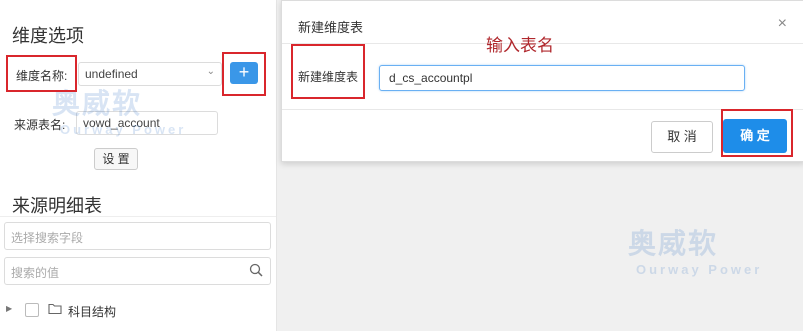 The width and height of the screenshot is (803, 331). What do you see at coordinates (137, 271) in the screenshot?
I see `value-search-input: 搜索的值` at bounding box center [137, 271].